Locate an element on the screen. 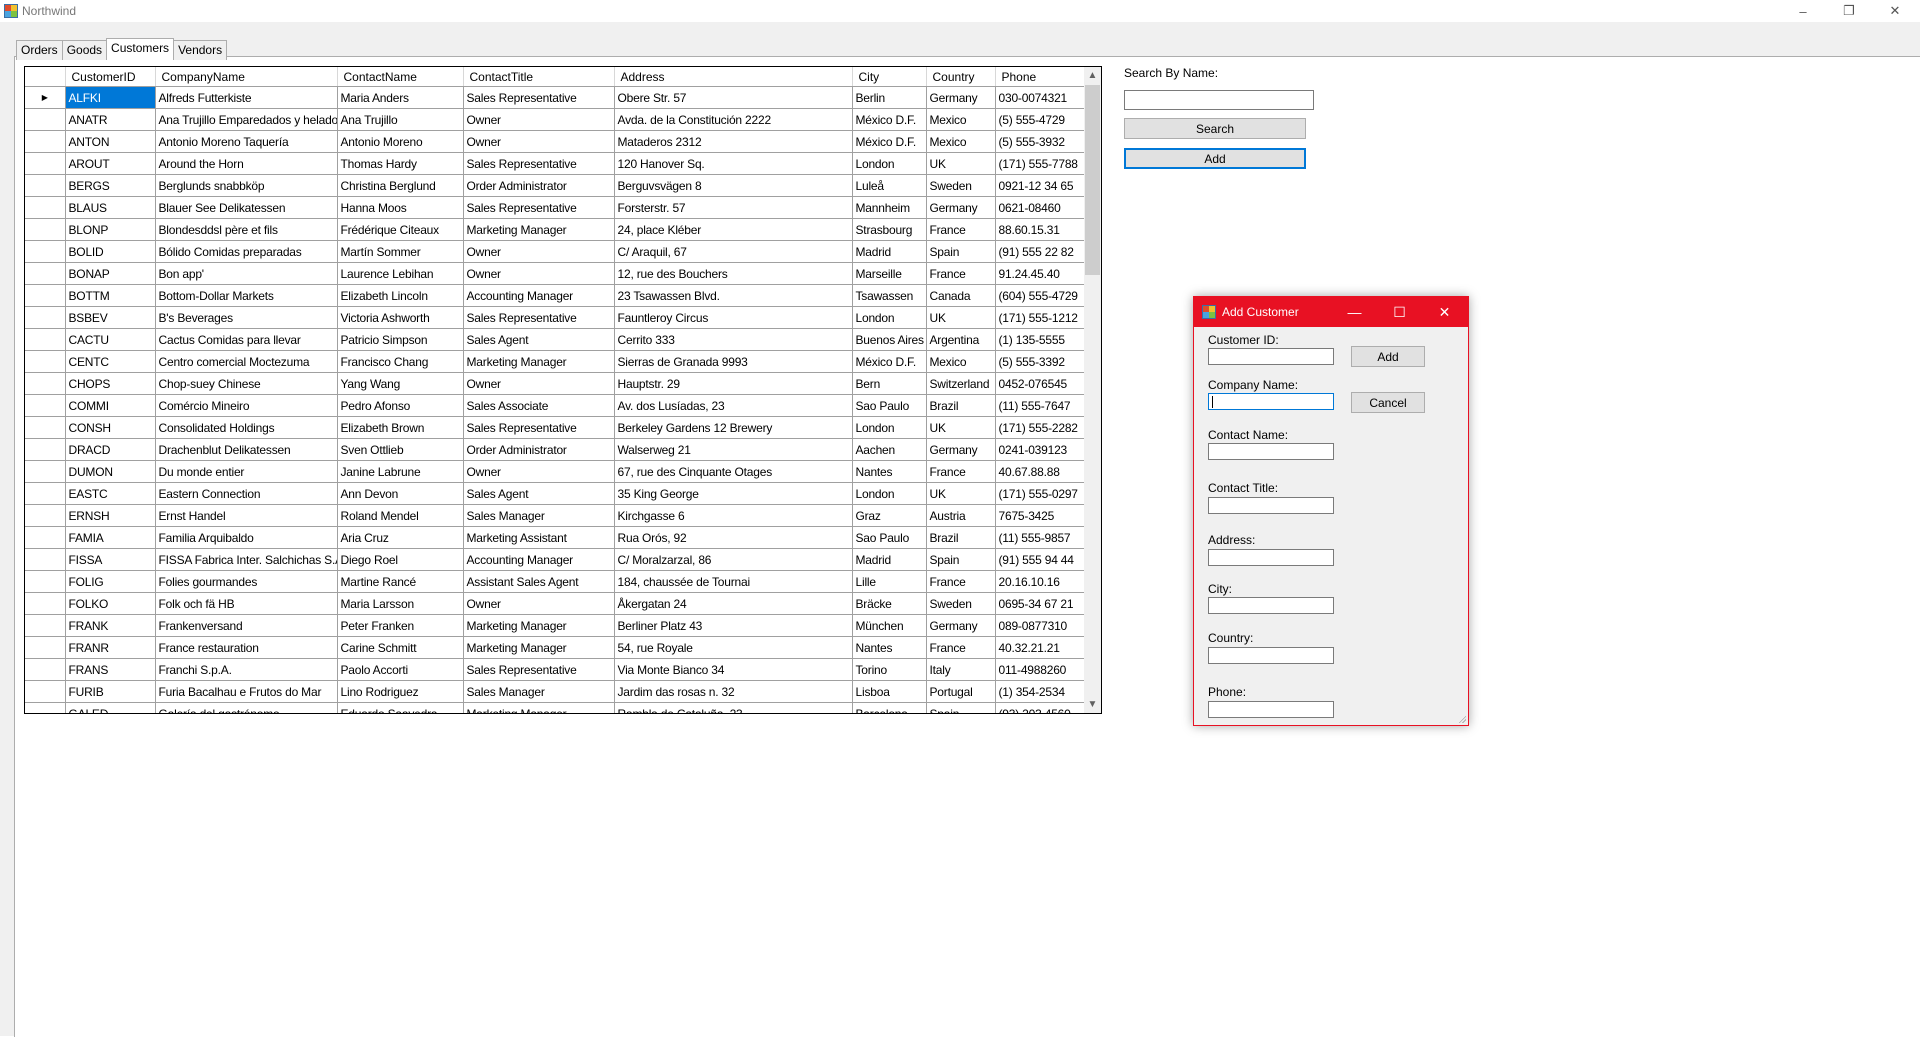  grid-cell: Mexico is located at coordinates (961, 361).